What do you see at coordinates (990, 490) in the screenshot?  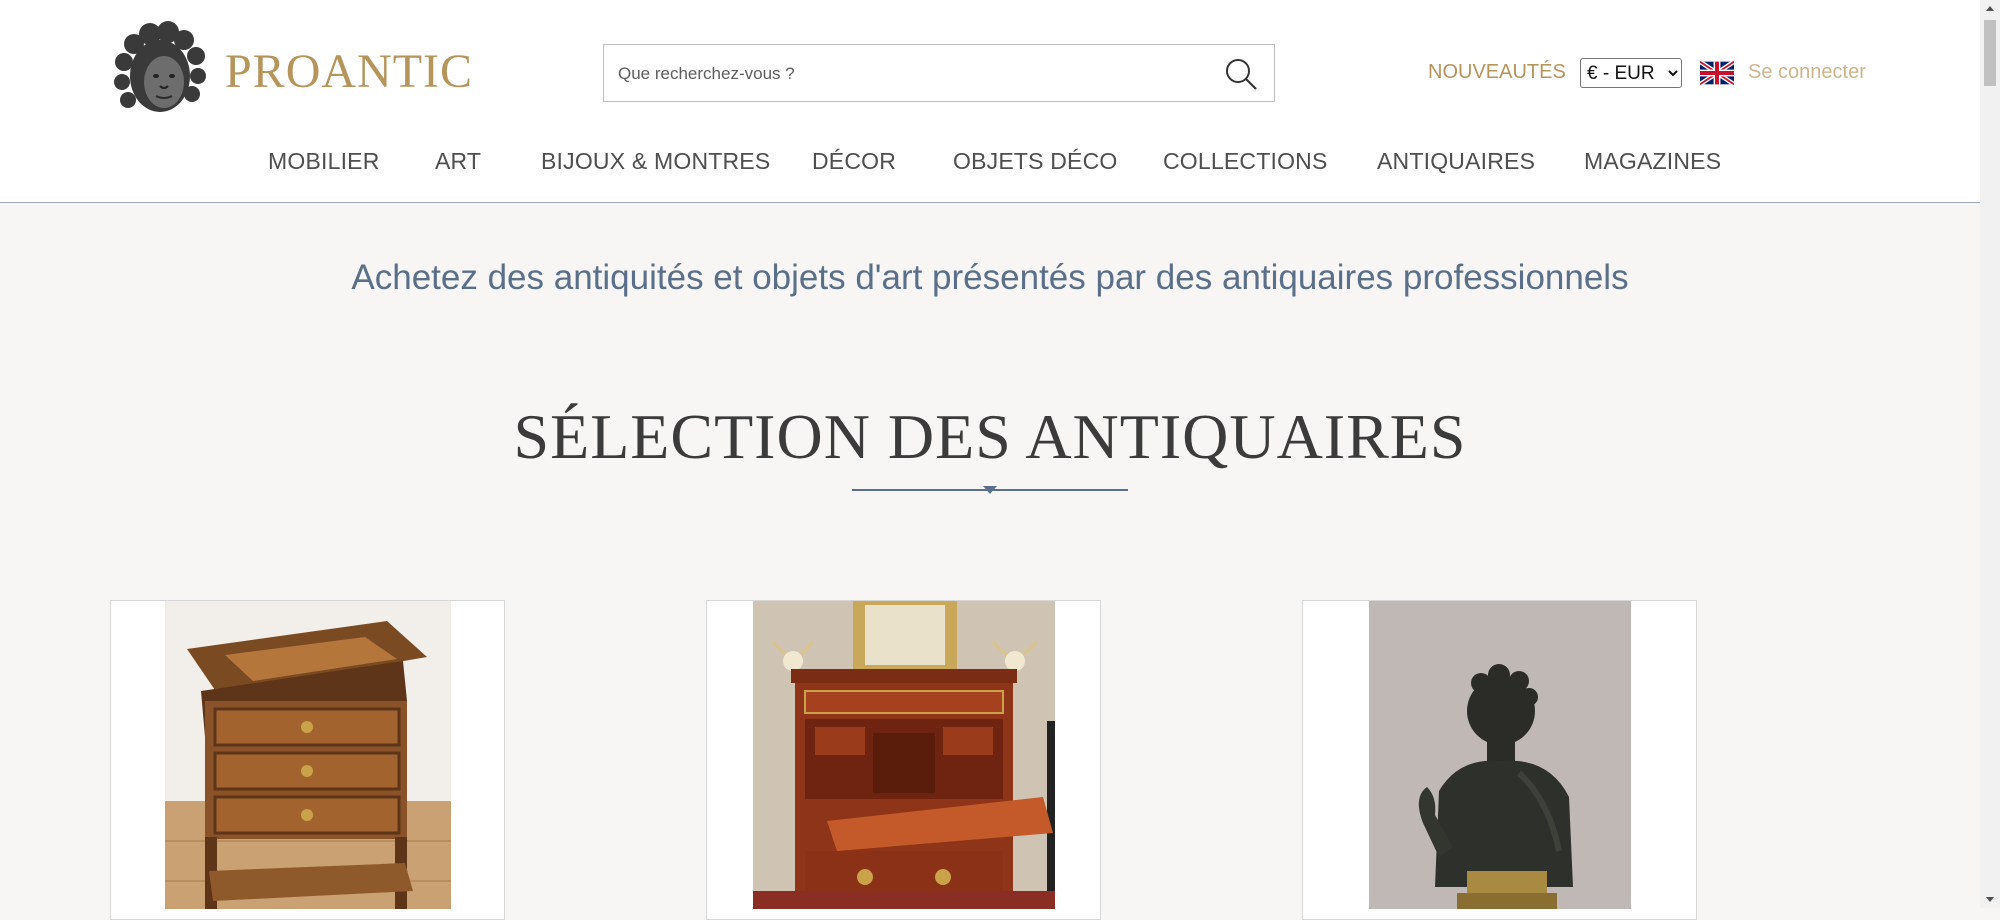 I see `divider-diamond-icon` at bounding box center [990, 490].